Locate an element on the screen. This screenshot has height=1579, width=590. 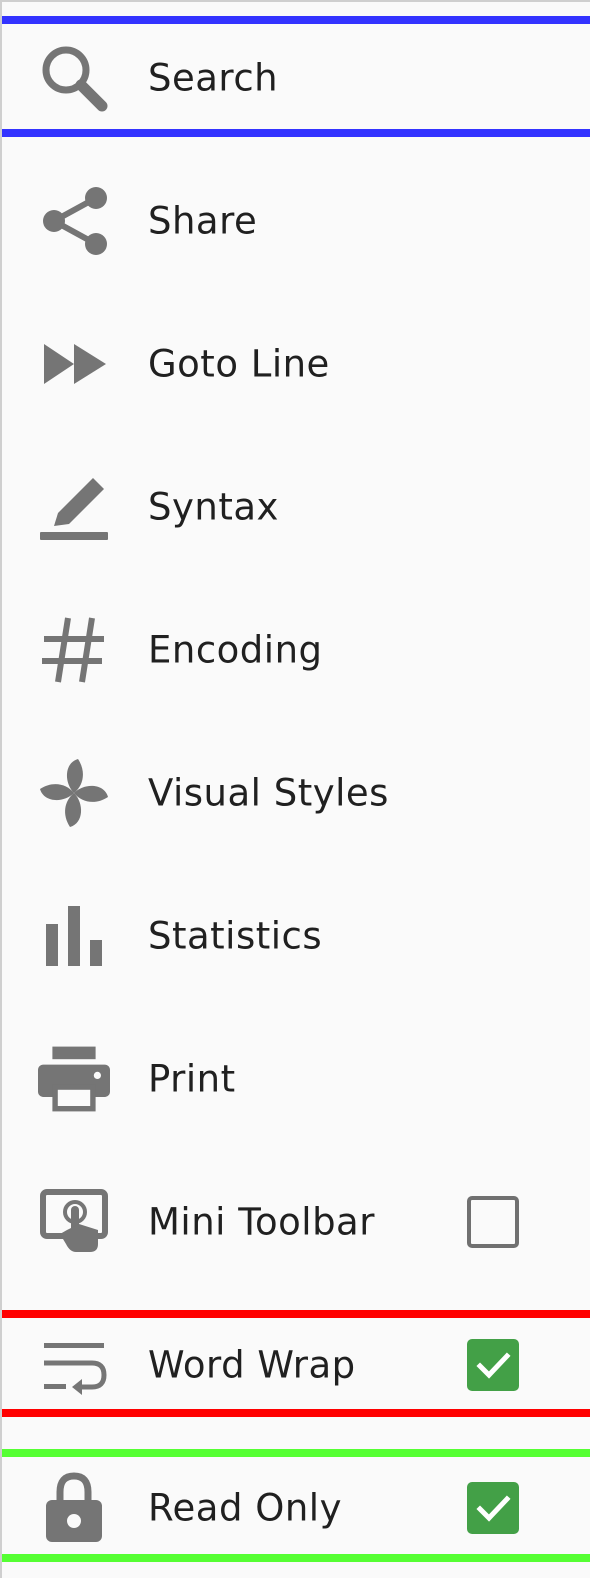
fast-forward-icon is located at coordinates (74, 364).